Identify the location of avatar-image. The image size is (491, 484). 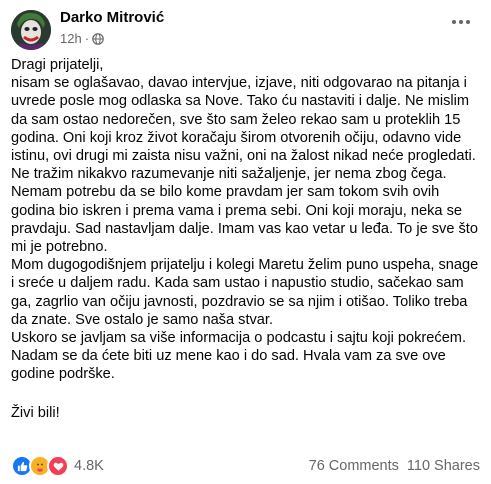
(31, 30).